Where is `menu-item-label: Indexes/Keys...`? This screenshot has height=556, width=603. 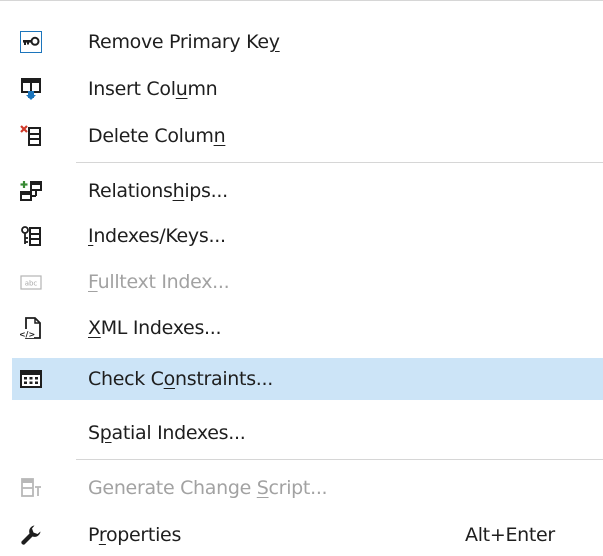
menu-item-label: Indexes/Keys... is located at coordinates (157, 236).